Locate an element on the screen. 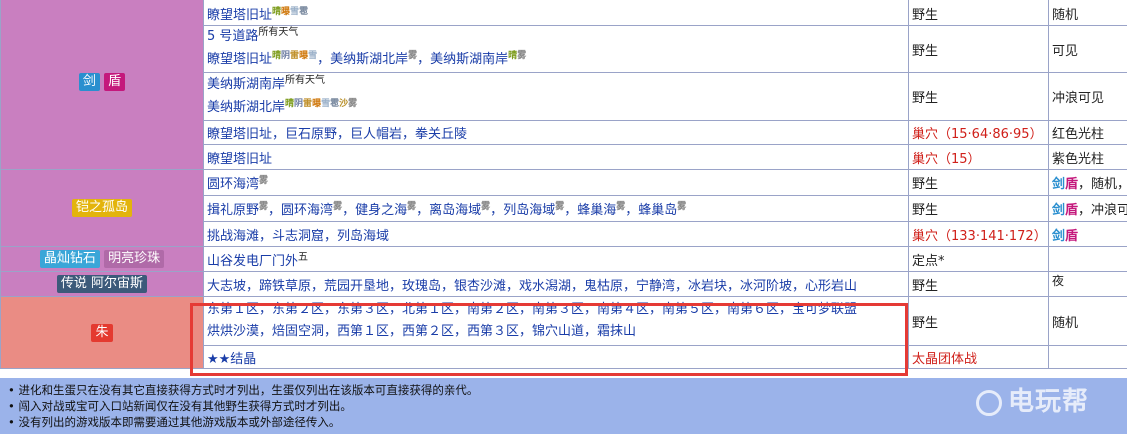 This screenshot has width=1127, height=434. location-link: 揖礼原野 is located at coordinates (233, 210).